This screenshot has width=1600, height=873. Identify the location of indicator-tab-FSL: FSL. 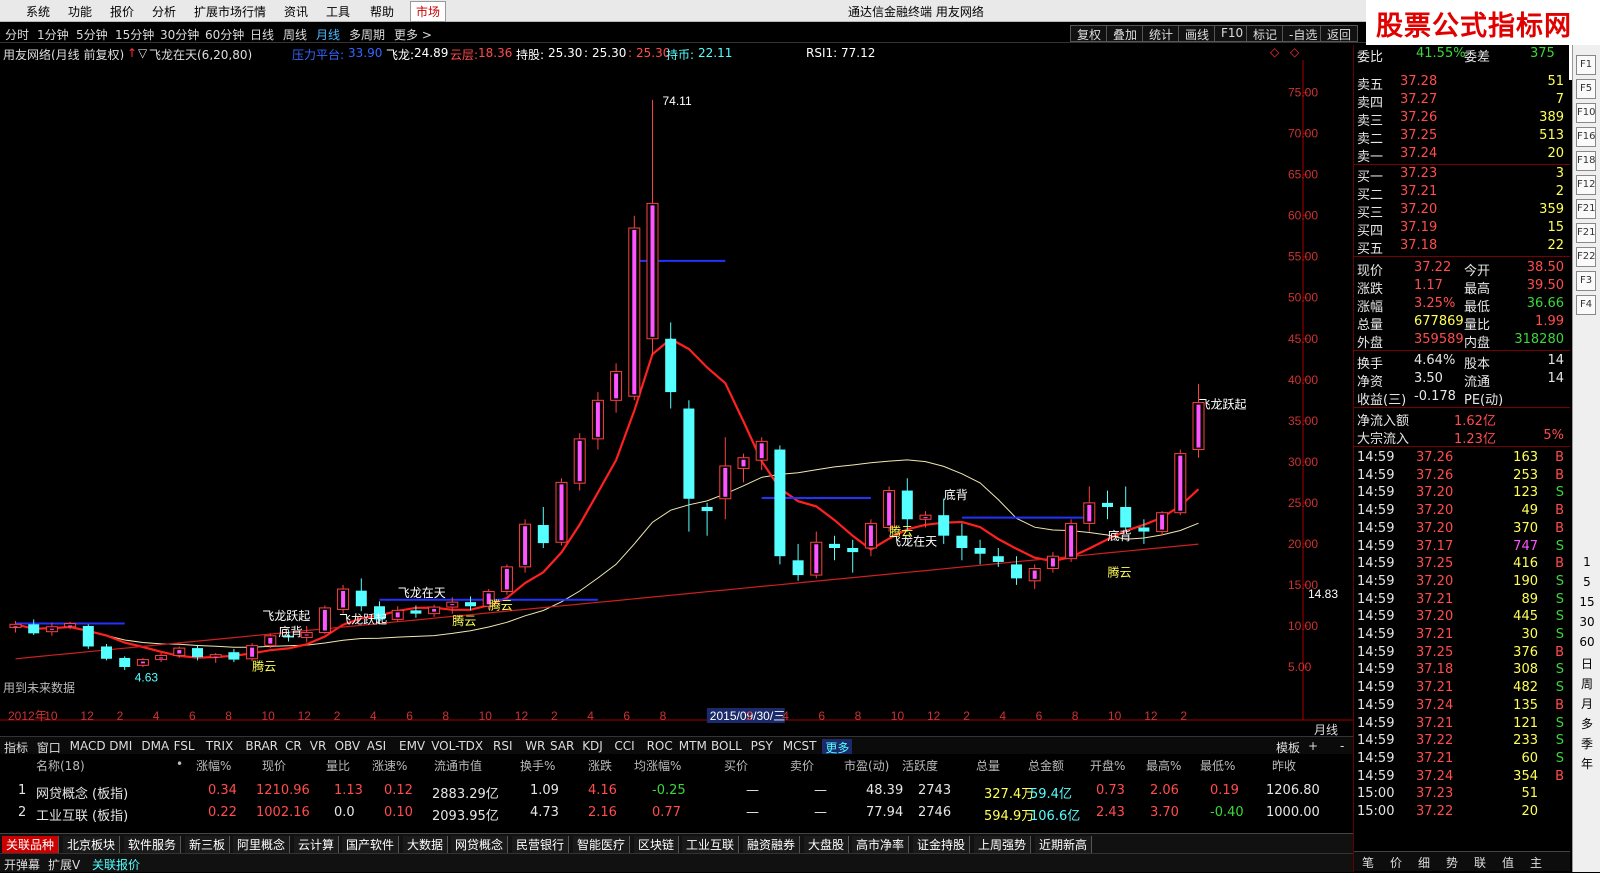
(184, 746).